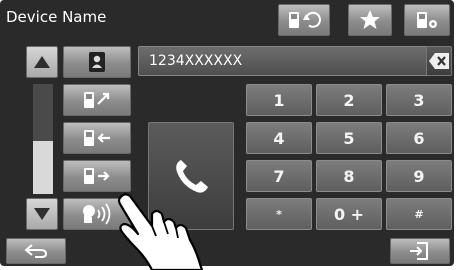 The image size is (460, 270). I want to click on phone-settings-icon, so click(427, 20).